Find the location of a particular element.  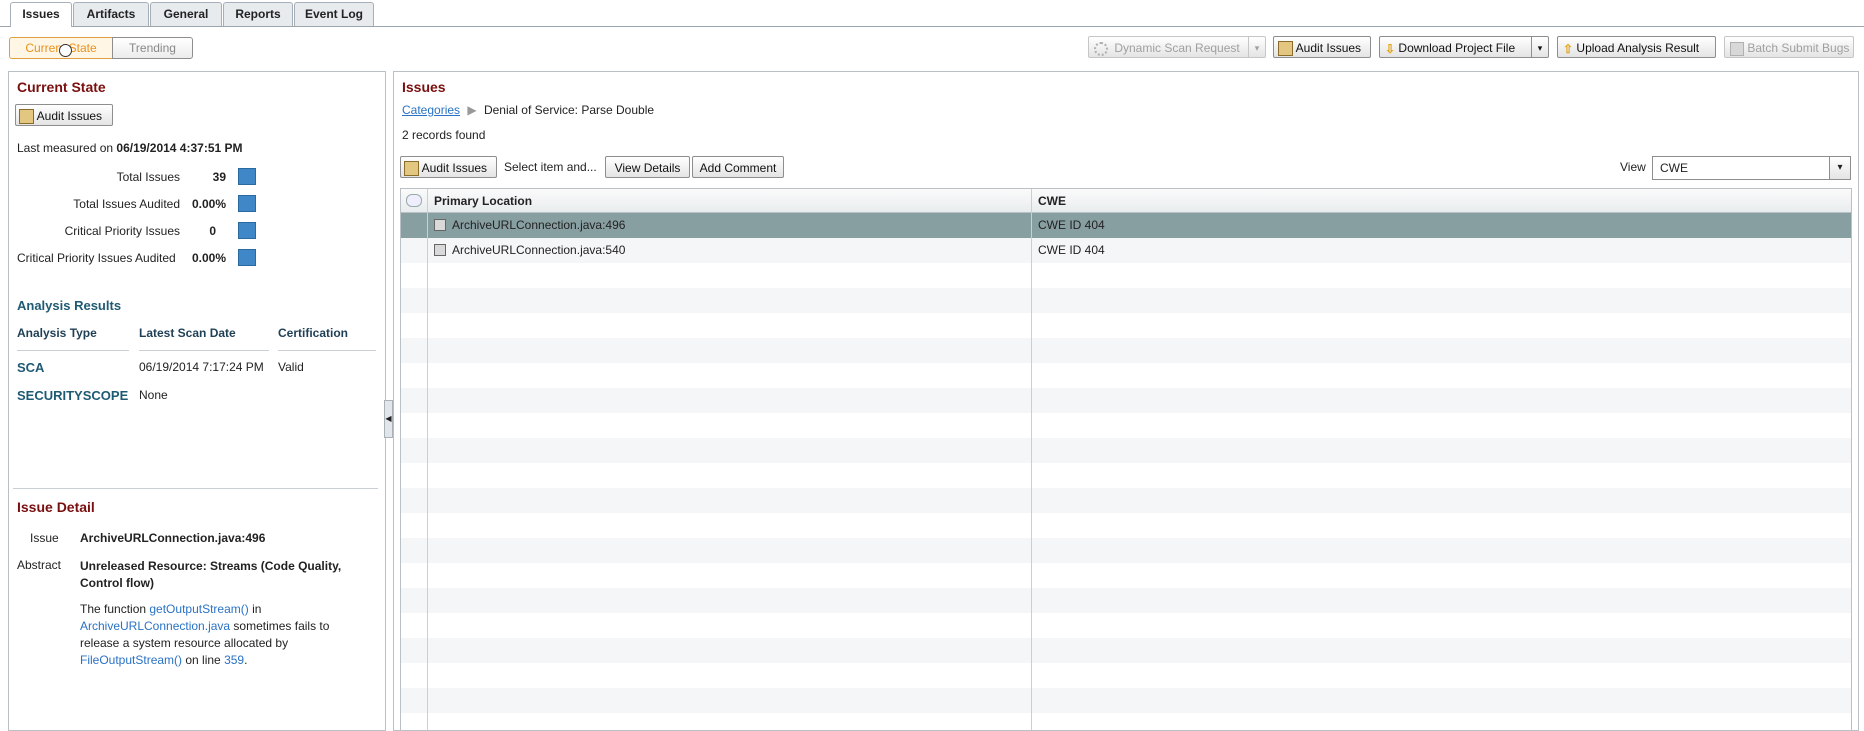

dynamic-scan-request-button: Dynamic Scan Request ▾ is located at coordinates (1177, 47).